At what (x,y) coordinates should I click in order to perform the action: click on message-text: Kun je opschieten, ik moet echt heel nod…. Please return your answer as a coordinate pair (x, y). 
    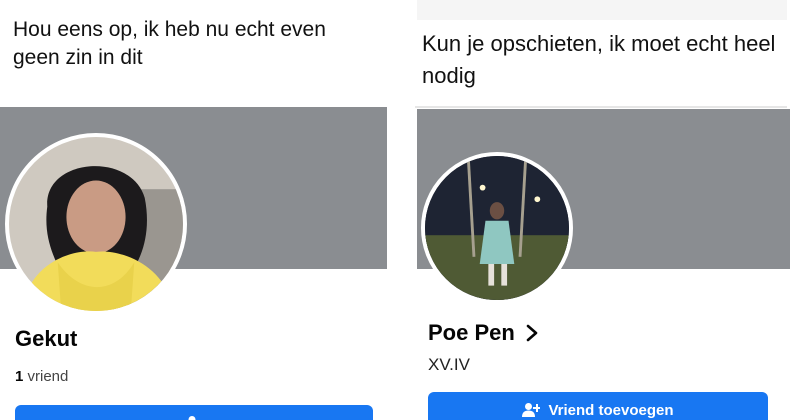
    Looking at the image, I should click on (599, 59).